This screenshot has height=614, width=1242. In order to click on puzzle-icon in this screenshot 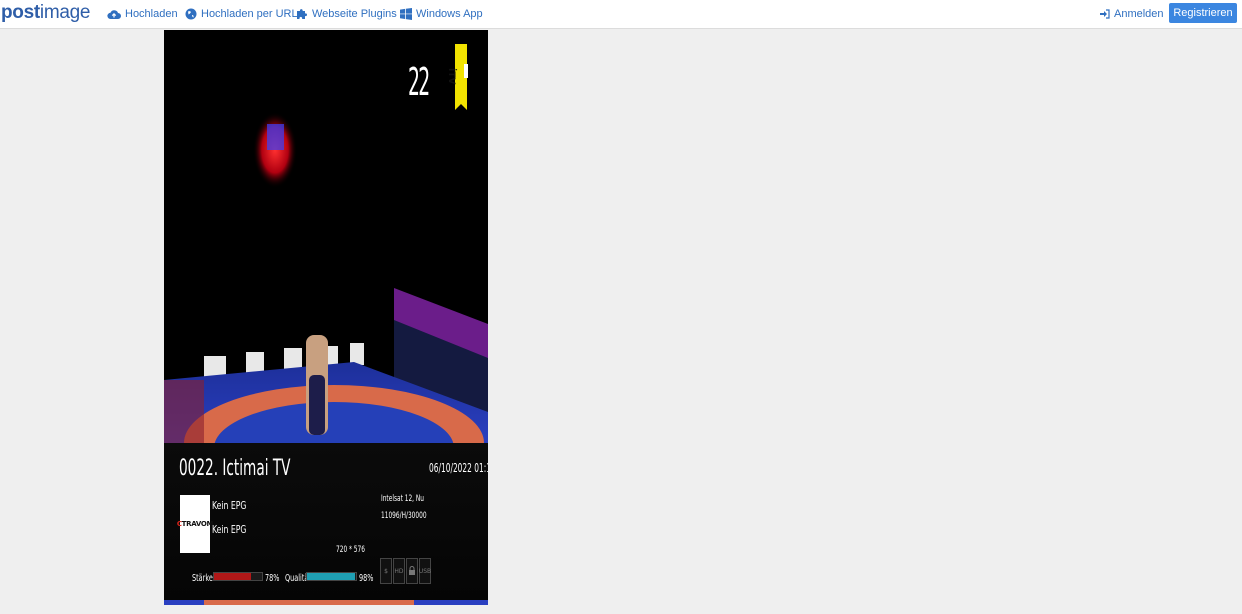, I will do `click(302, 14)`.